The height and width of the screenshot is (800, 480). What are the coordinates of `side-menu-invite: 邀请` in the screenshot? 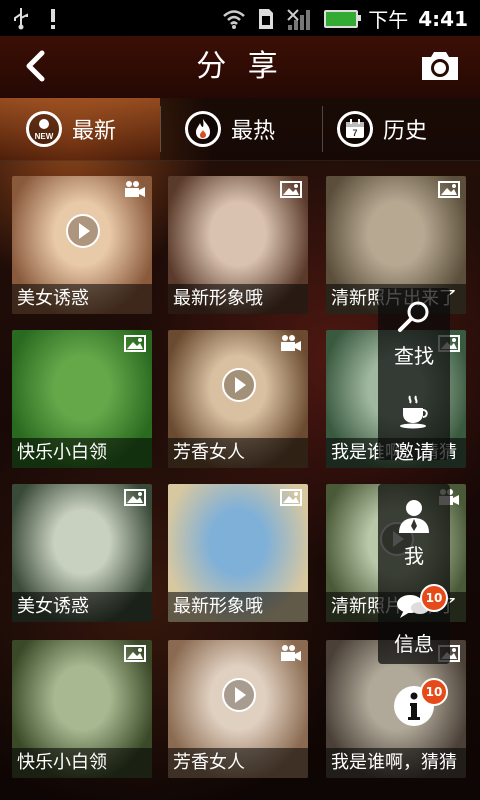 It's located at (414, 428).